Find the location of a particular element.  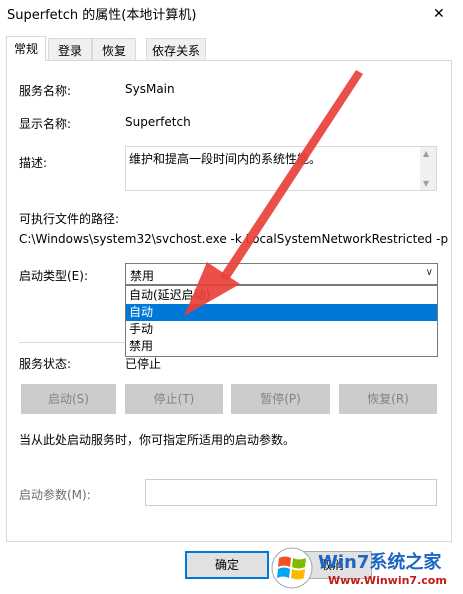

watermark-title: Win7系统之家 is located at coordinates (380, 562).